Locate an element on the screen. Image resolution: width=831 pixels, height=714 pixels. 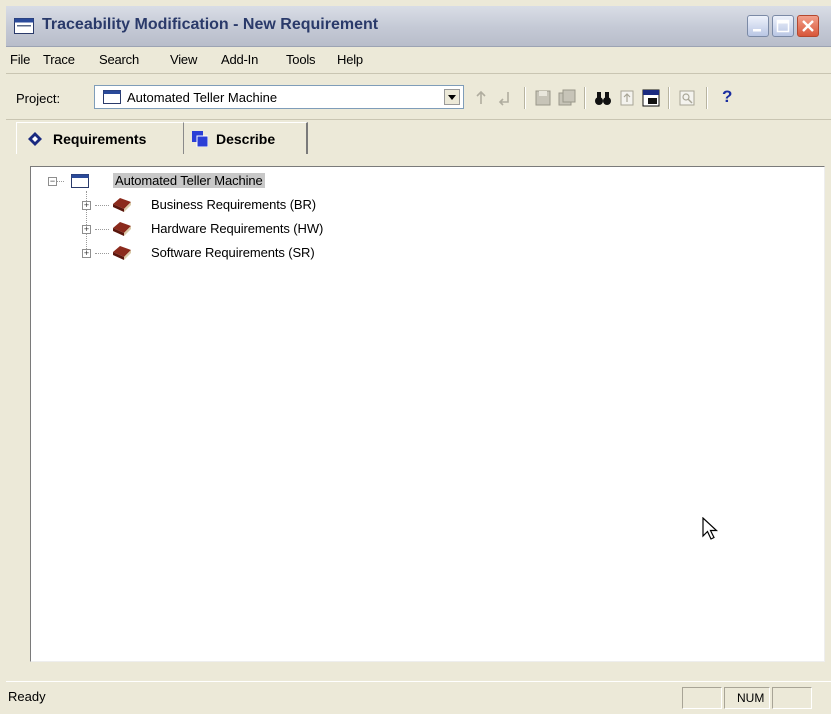
describe-icon is located at coordinates (200, 139).